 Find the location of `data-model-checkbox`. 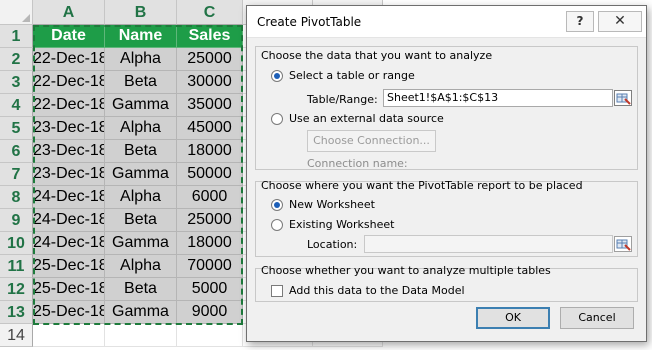

data-model-checkbox is located at coordinates (277, 290).